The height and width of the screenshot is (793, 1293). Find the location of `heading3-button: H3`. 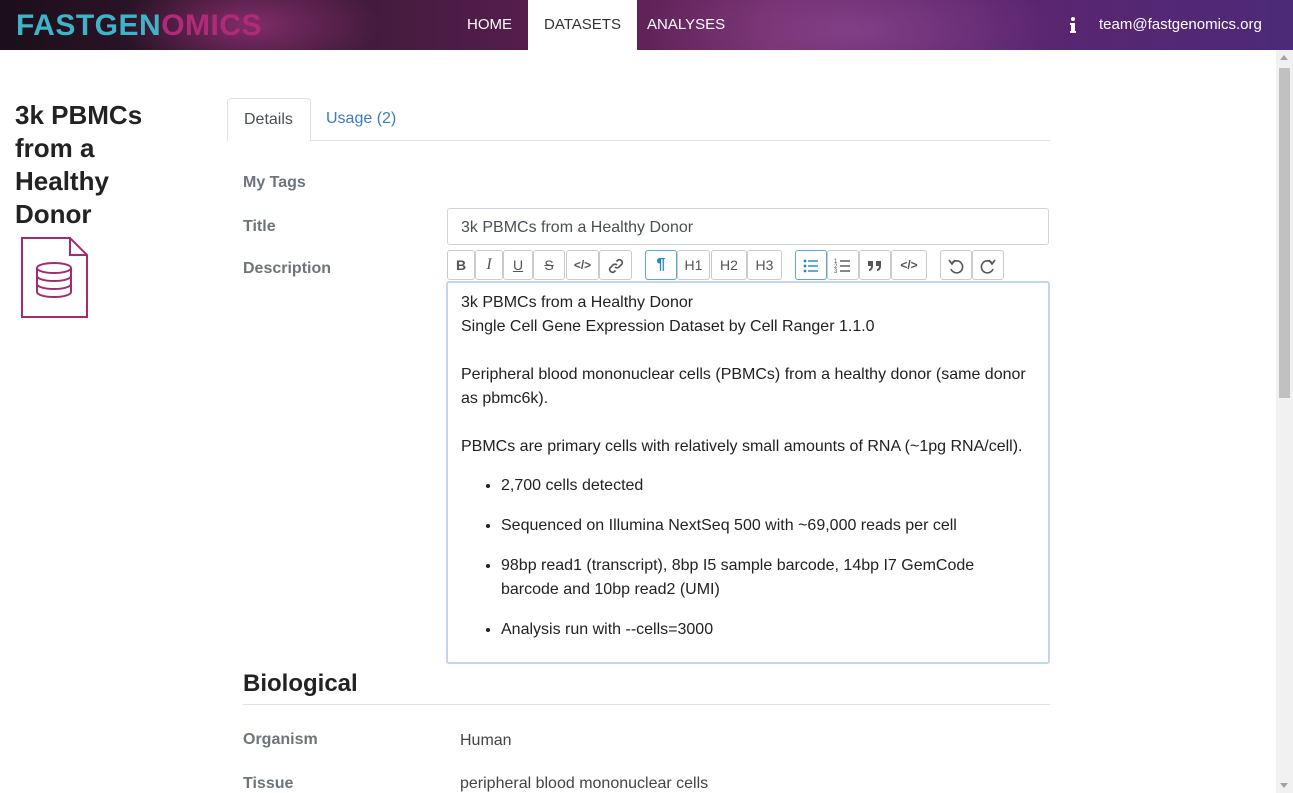

heading3-button: H3 is located at coordinates (764, 265).